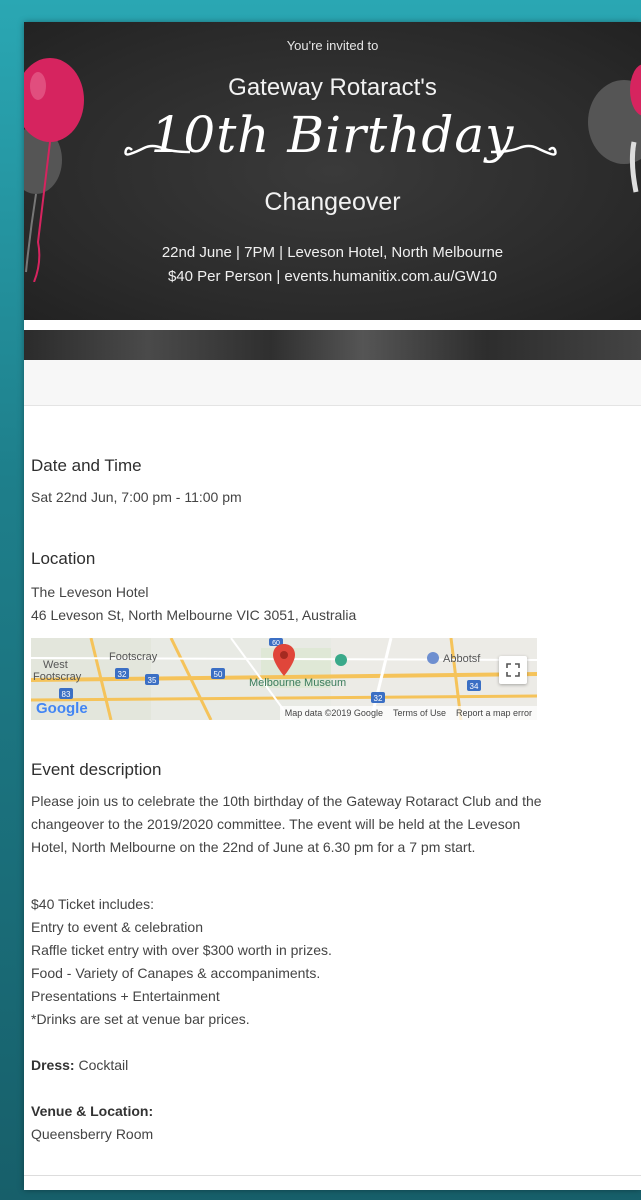  Describe the element at coordinates (90, 592) in the screenshot. I see `location-name: The Leveson Hotel` at that location.